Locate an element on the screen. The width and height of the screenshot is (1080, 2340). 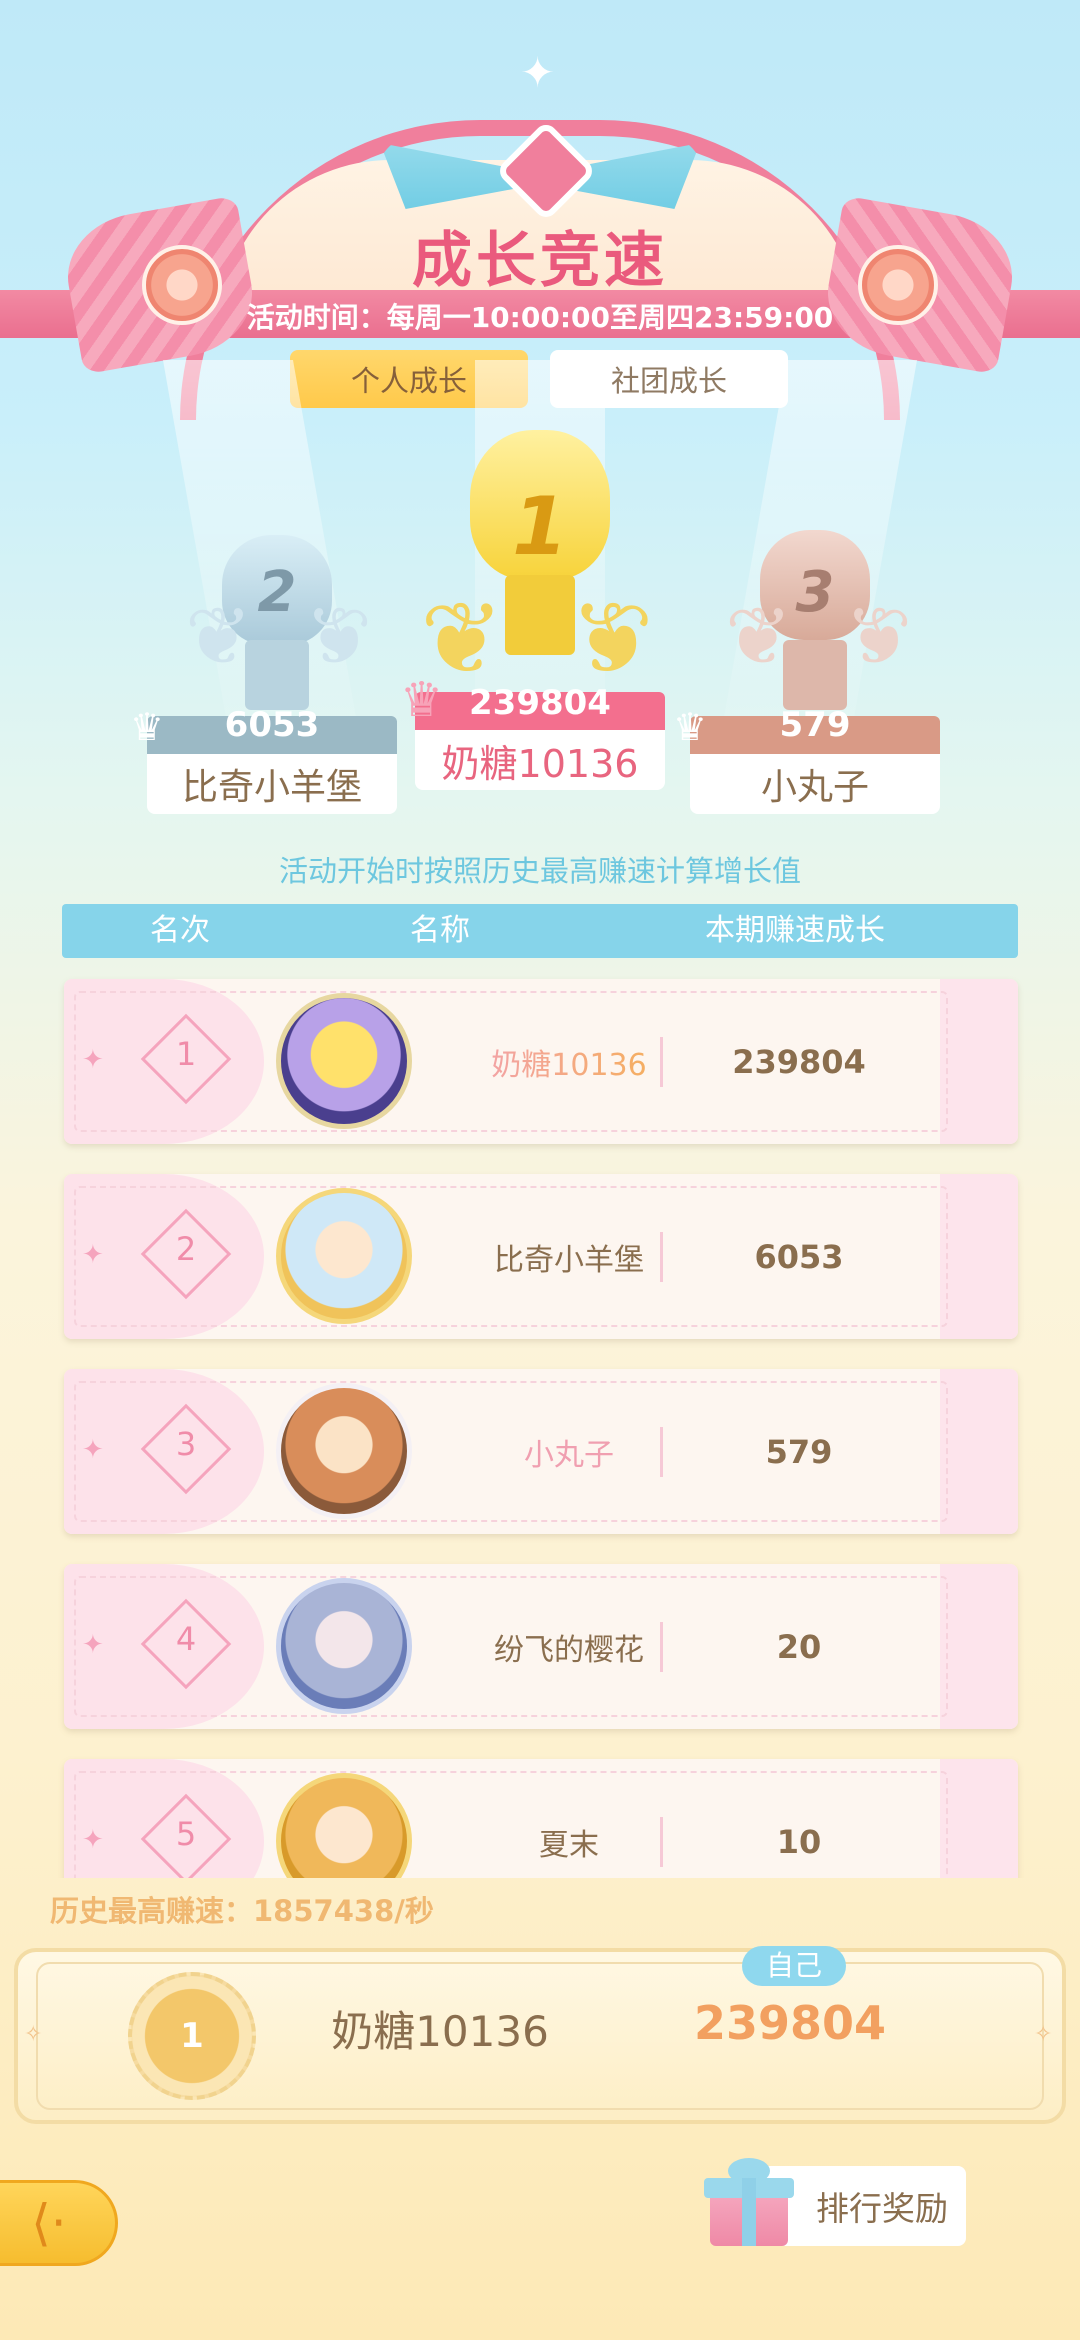
row-rank: 2 is located at coordinates (186, 1249).